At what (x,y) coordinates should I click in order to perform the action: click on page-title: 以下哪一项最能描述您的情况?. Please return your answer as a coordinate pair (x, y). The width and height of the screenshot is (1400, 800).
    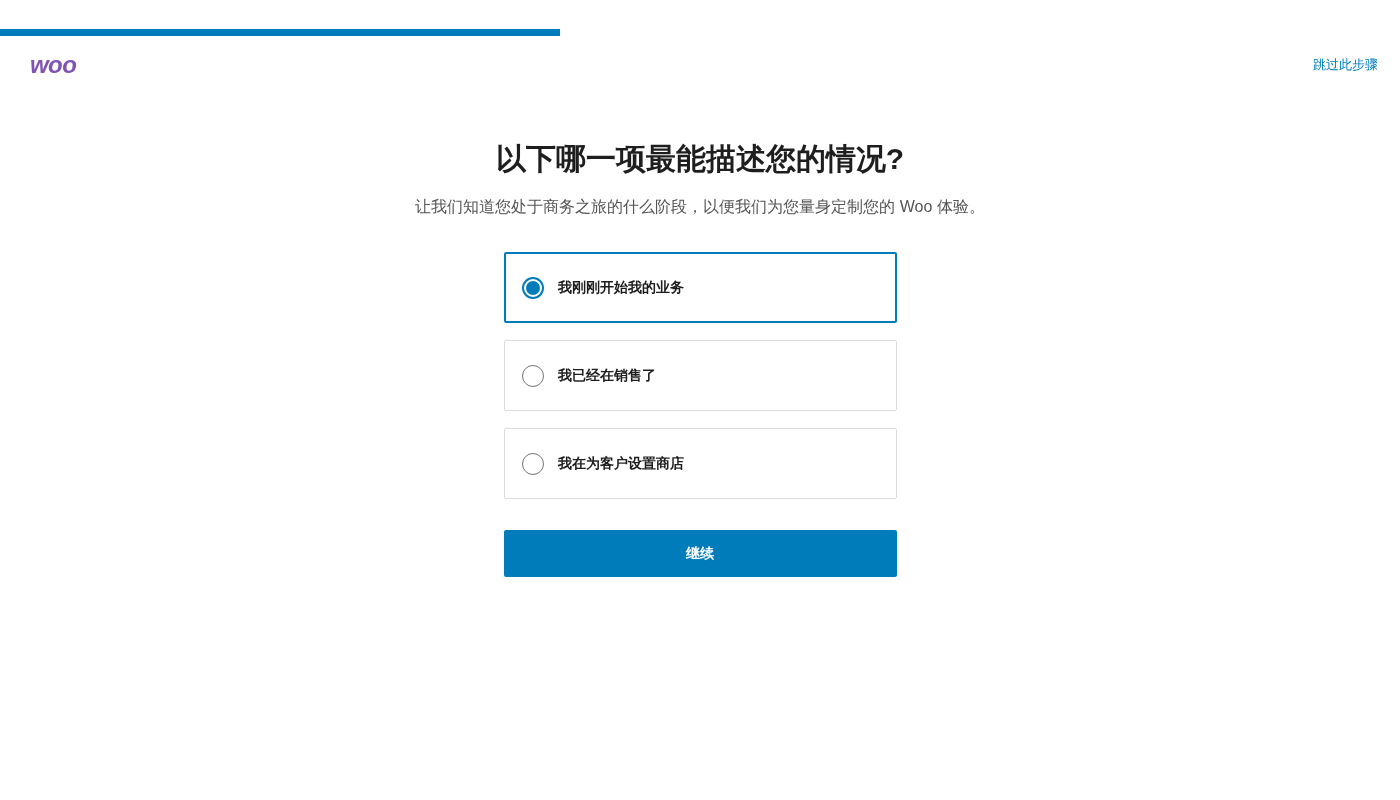
    Looking at the image, I should click on (700, 159).